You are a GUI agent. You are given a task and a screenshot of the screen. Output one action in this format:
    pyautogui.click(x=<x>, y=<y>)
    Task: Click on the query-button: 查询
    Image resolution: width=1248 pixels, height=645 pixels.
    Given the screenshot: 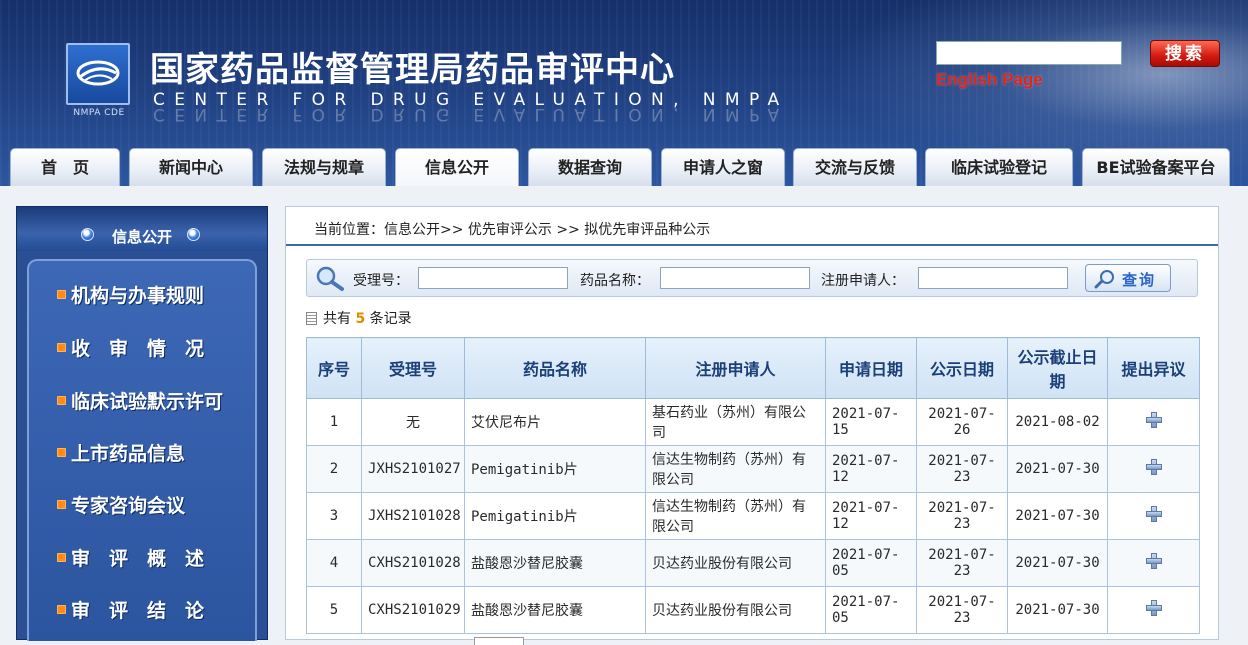 What is the action you would take?
    pyautogui.click(x=1128, y=278)
    